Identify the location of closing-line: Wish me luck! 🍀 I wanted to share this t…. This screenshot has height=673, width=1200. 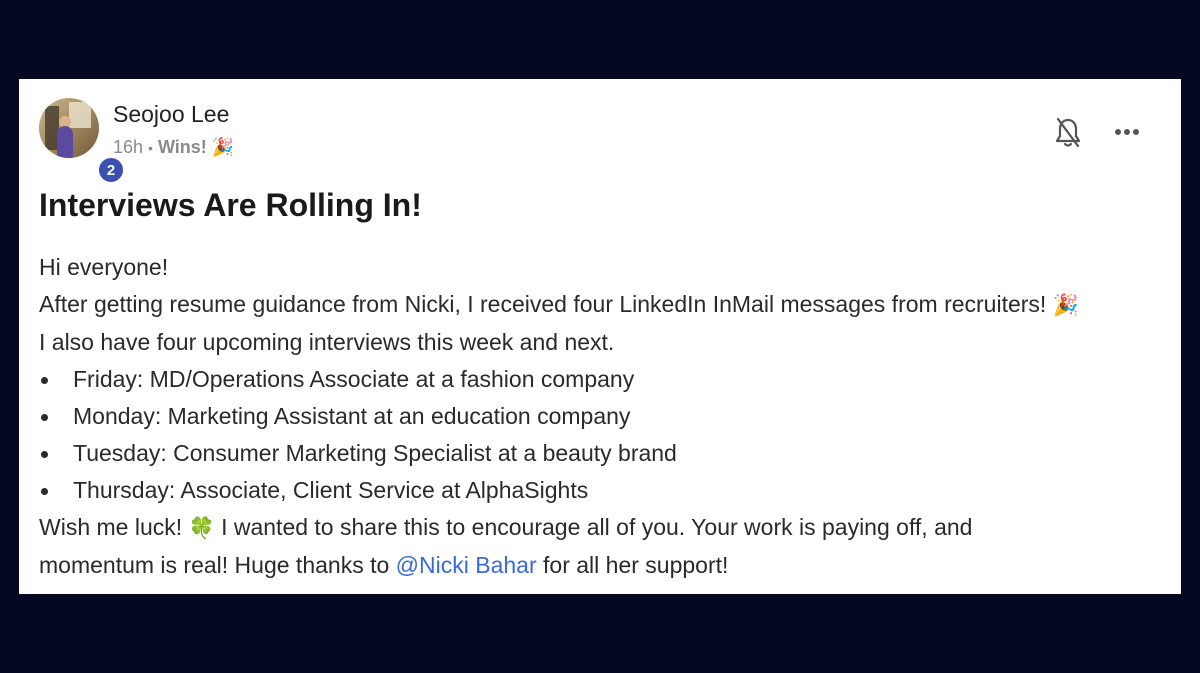
(601, 528).